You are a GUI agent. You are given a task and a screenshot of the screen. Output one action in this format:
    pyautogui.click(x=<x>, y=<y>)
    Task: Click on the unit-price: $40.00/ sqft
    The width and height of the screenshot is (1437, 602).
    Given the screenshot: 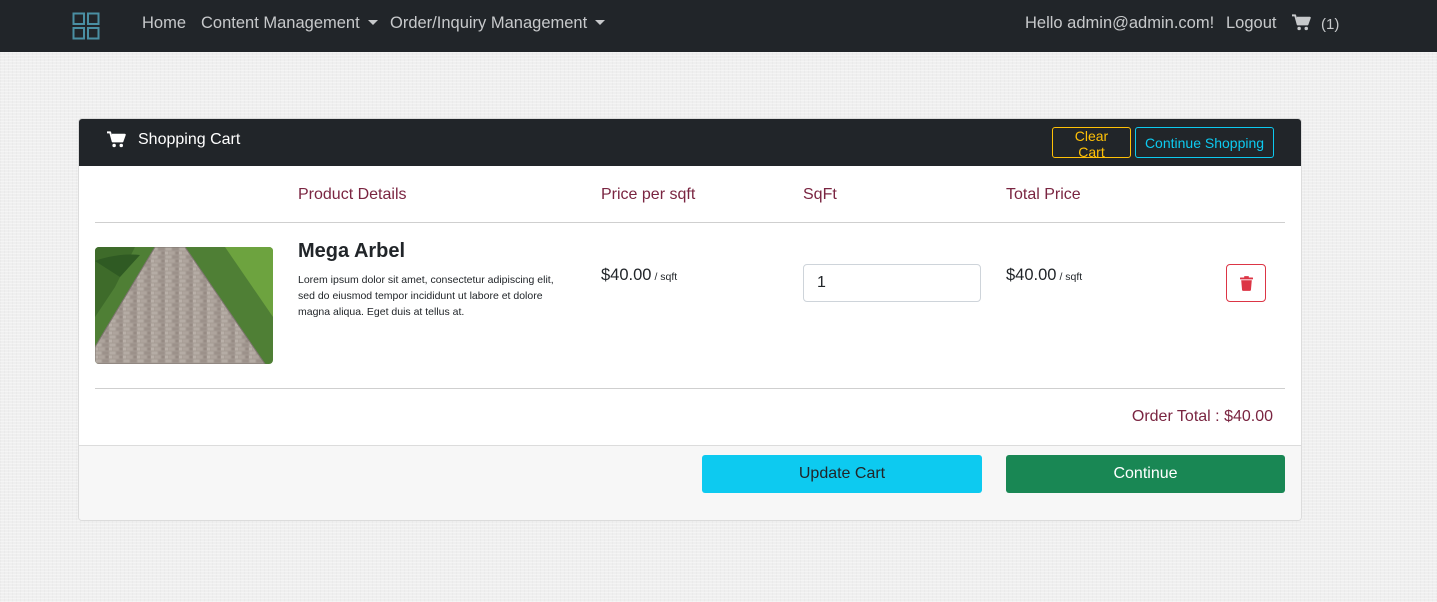 What is the action you would take?
    pyautogui.click(x=639, y=275)
    